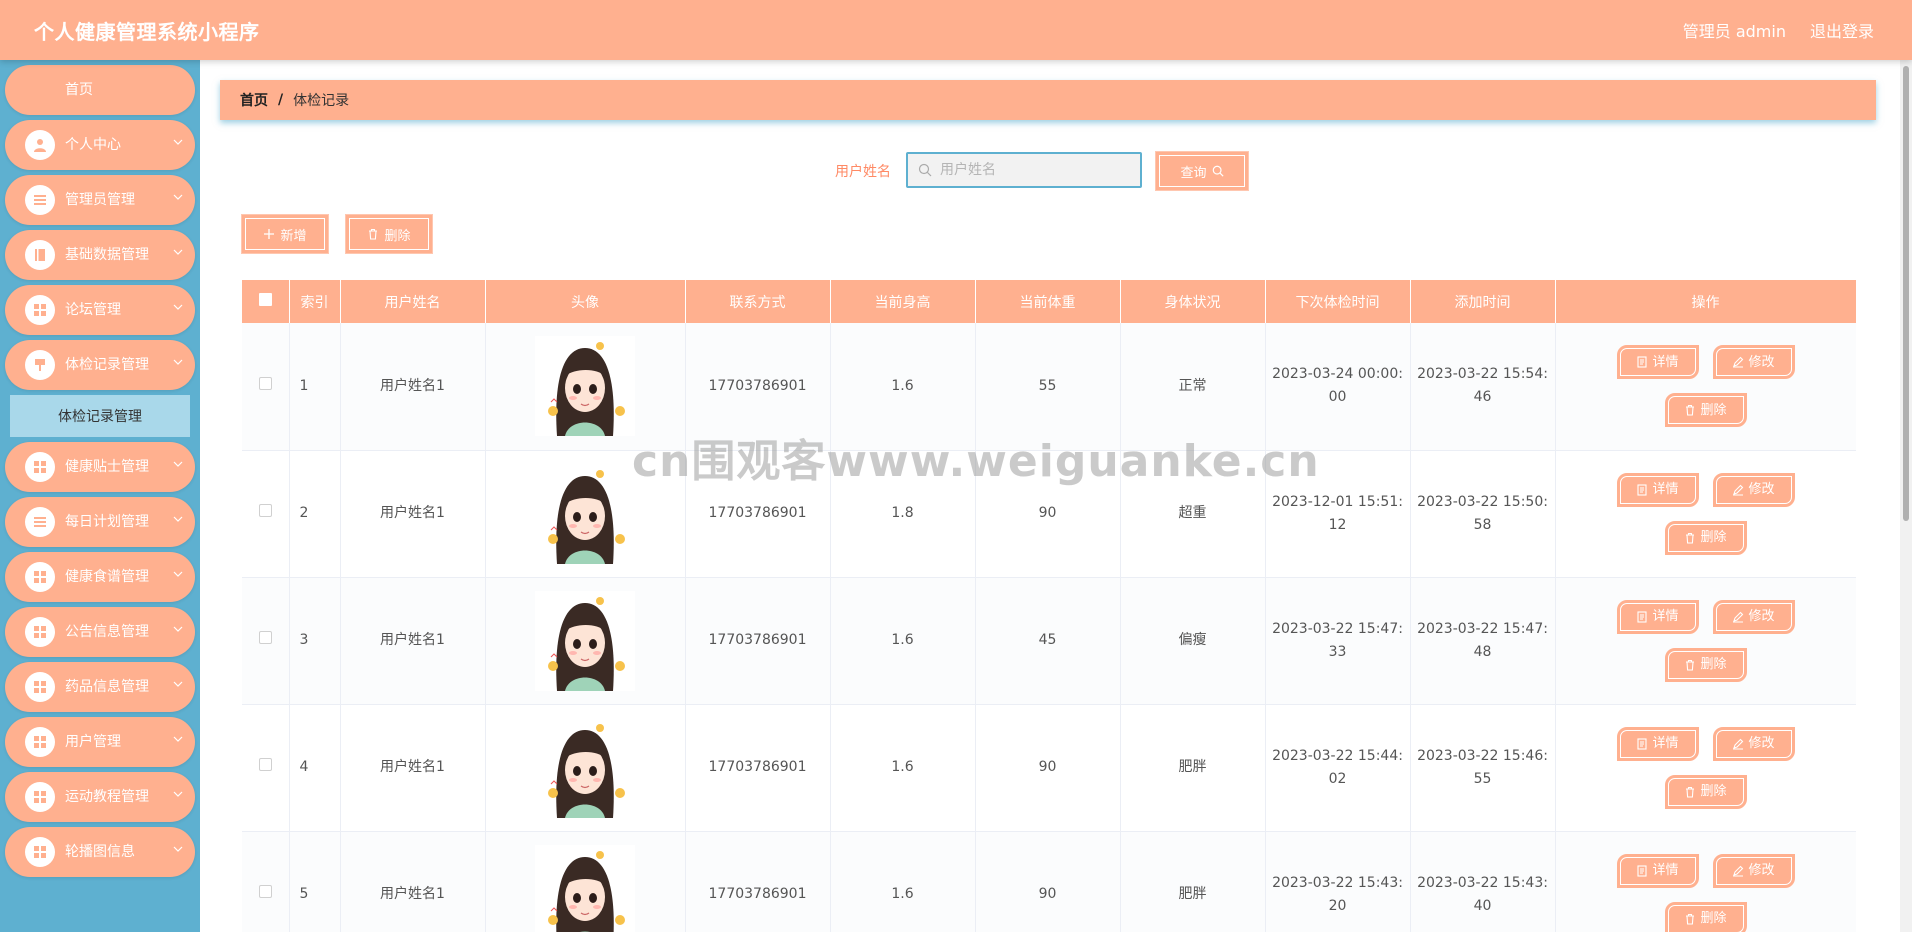  I want to click on cell-weight: 90, so click(1048, 514).